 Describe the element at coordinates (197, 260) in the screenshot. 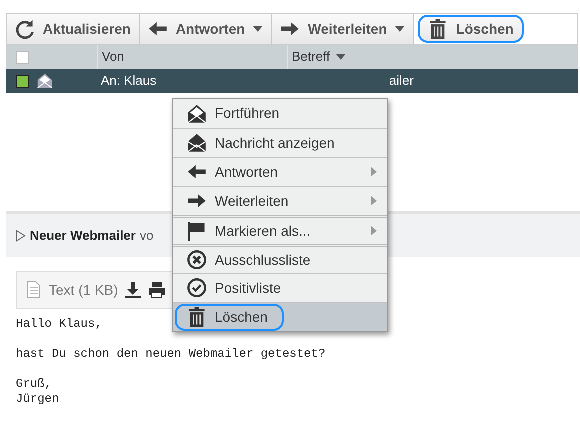

I see `x-circle-icon` at that location.